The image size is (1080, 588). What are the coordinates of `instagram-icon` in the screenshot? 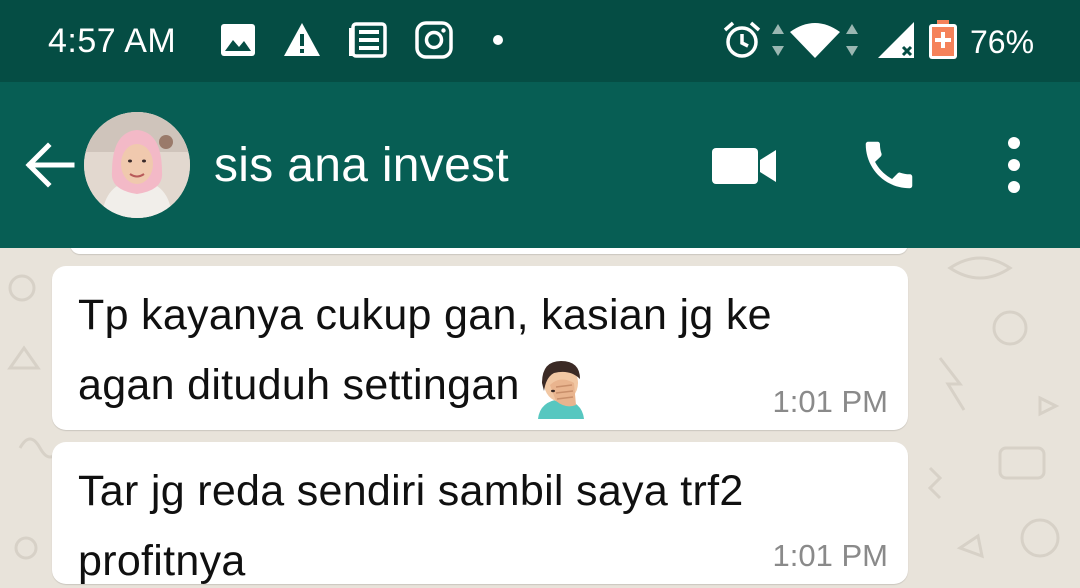 It's located at (434, 40).